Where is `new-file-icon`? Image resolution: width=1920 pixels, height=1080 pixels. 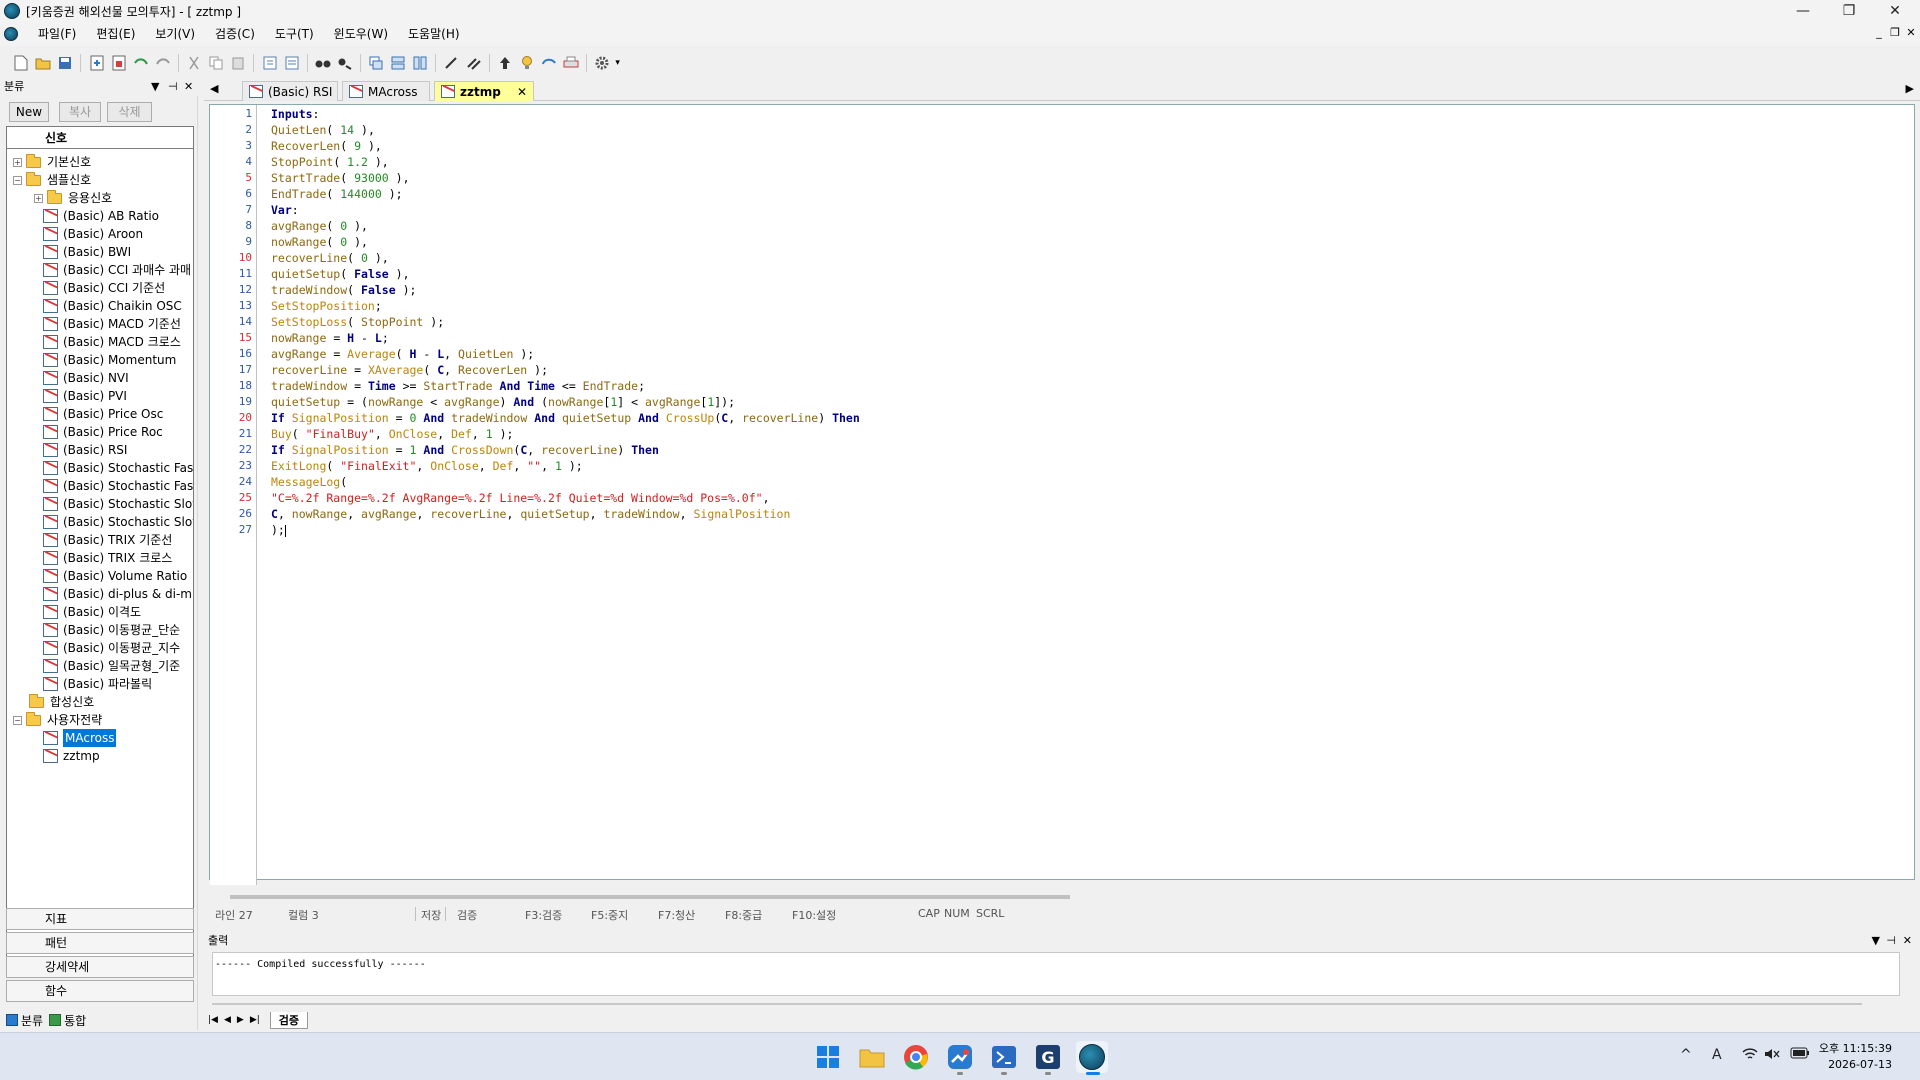
new-file-icon is located at coordinates (21, 63).